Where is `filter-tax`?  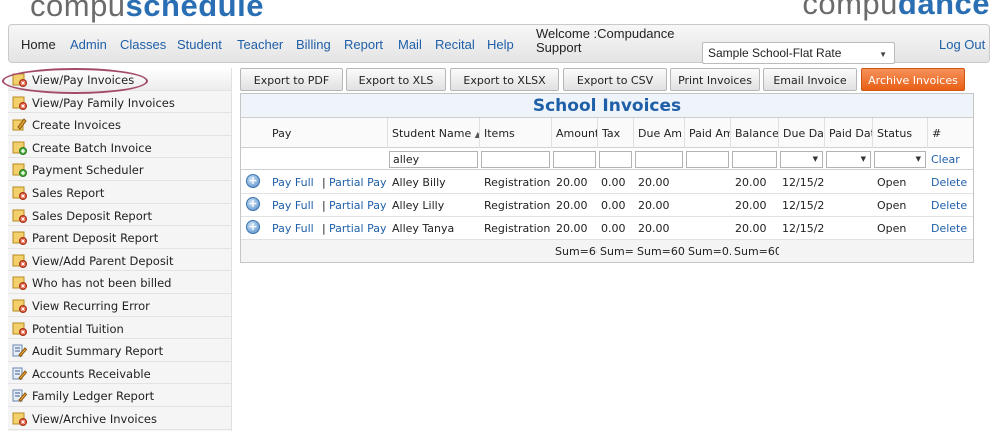 filter-tax is located at coordinates (615, 159).